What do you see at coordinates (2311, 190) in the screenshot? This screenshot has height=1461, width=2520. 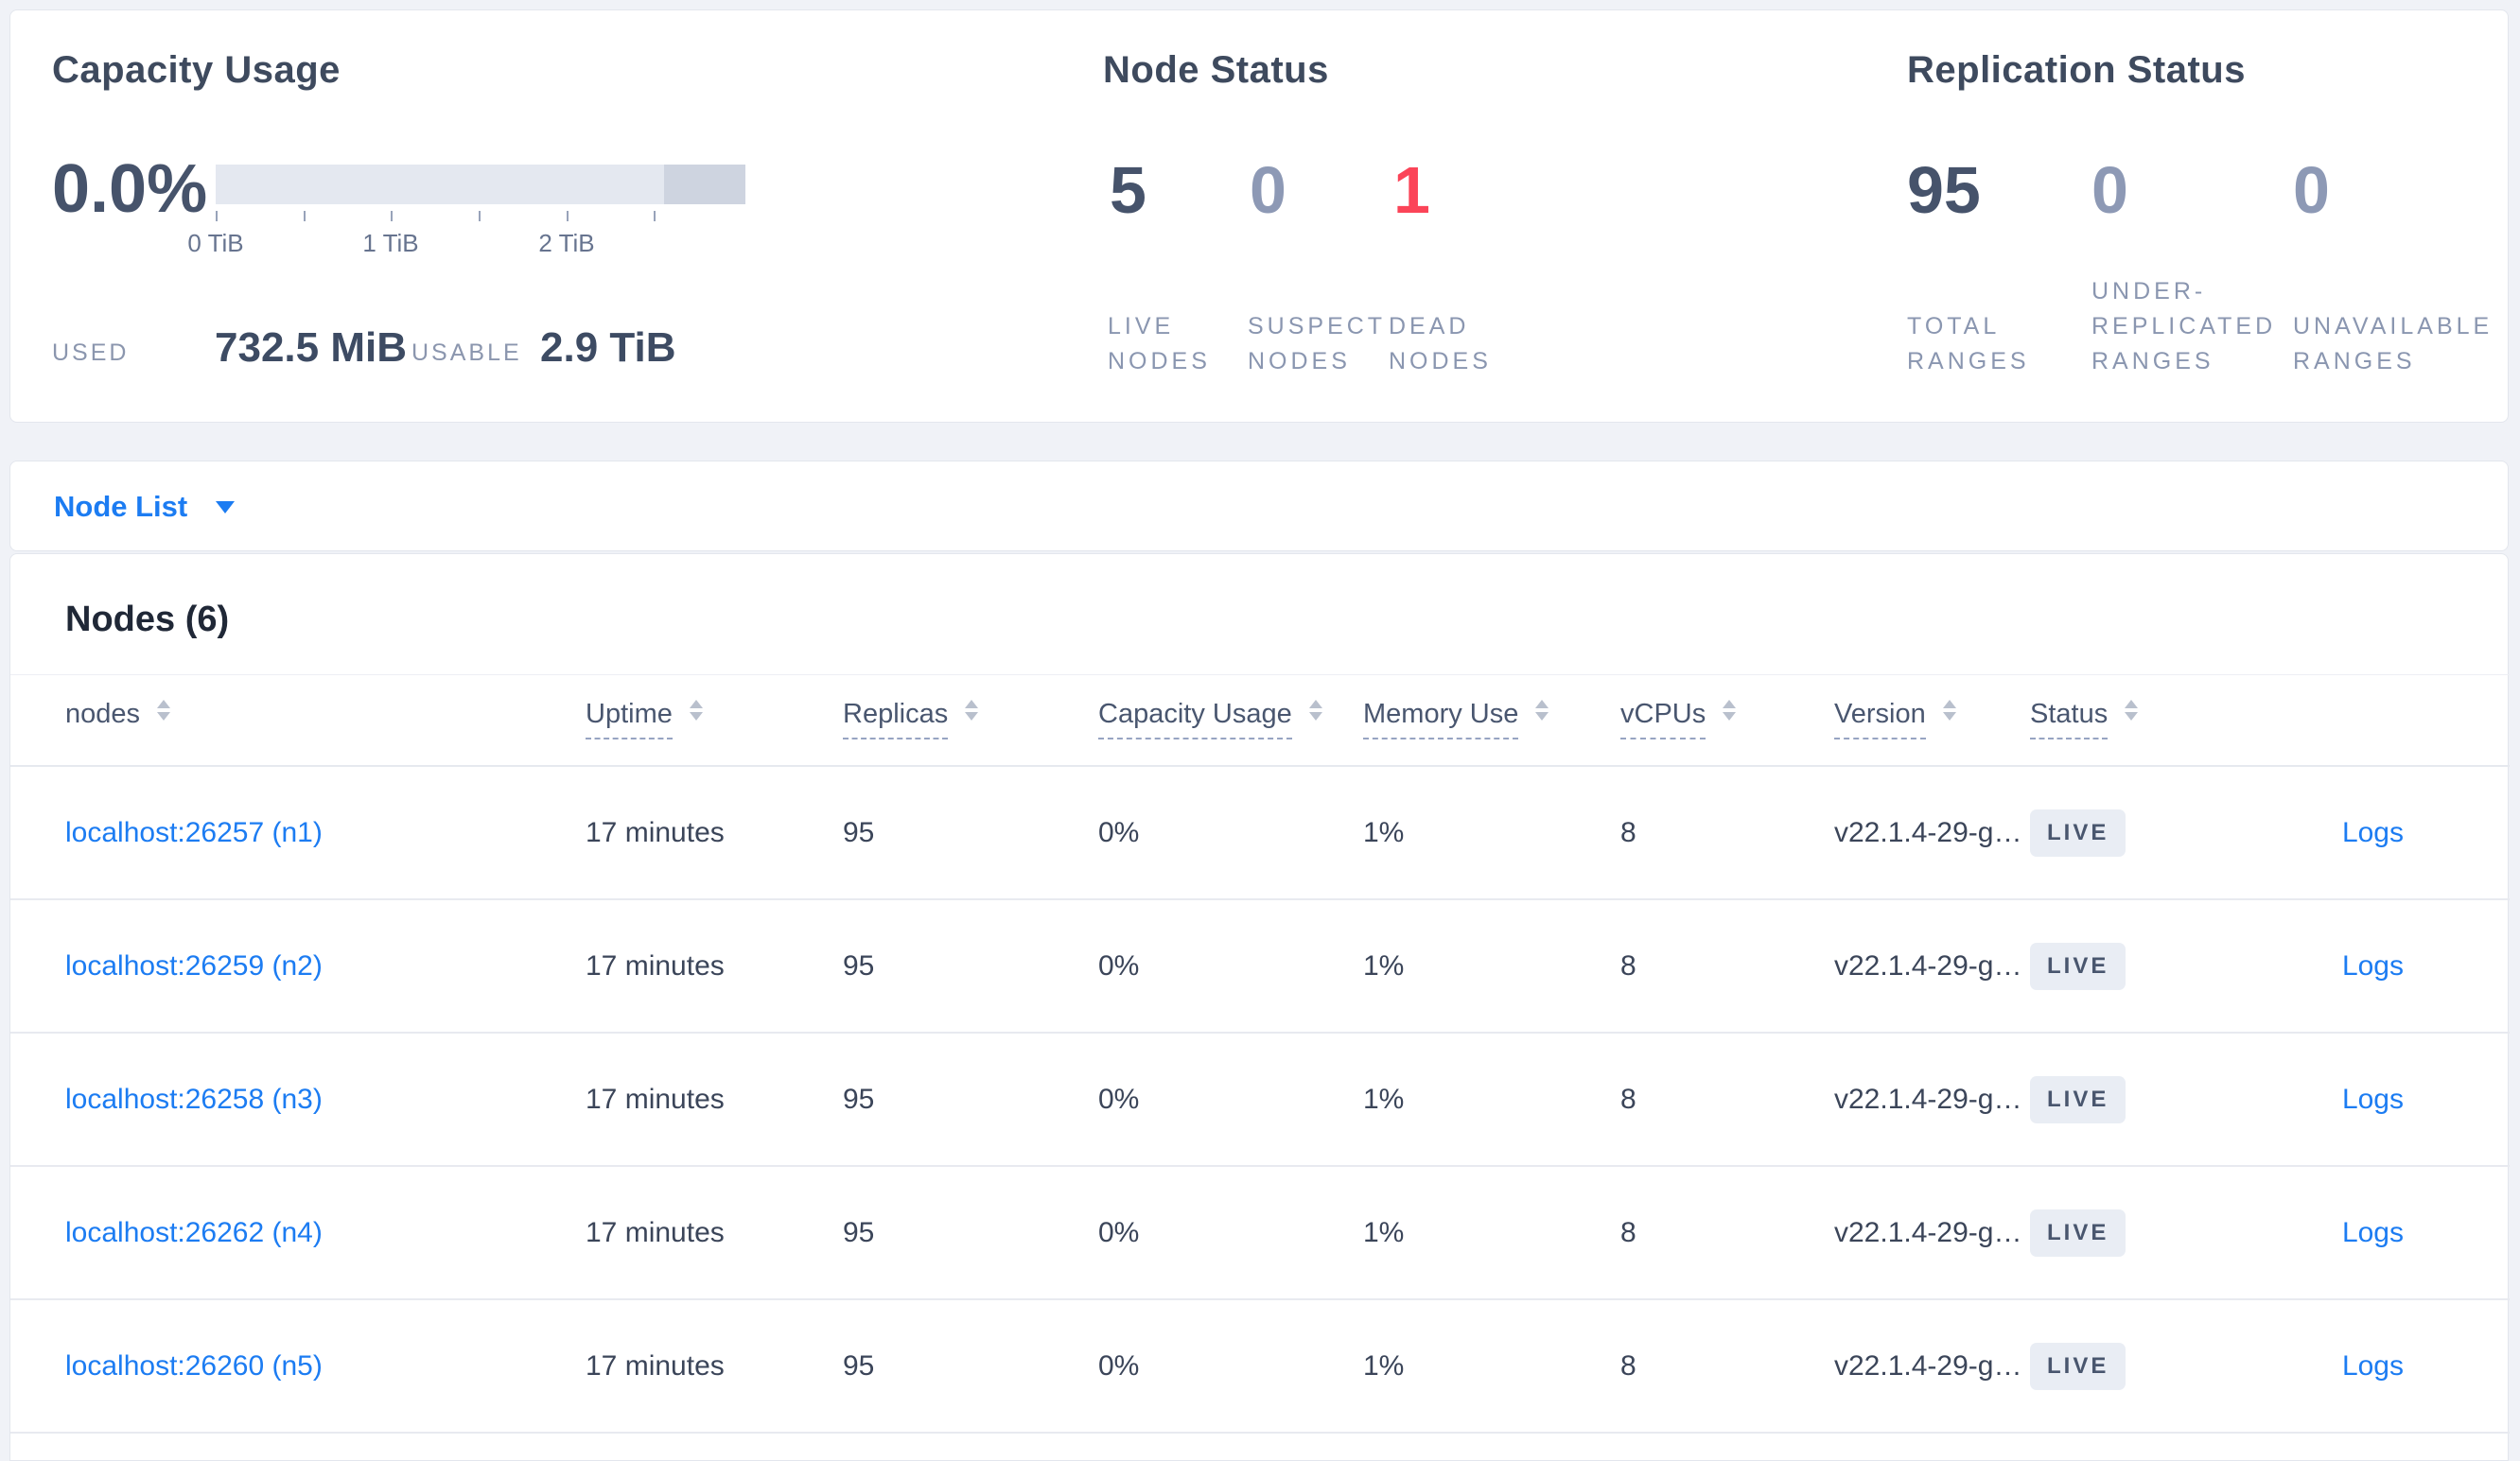 I see `unavailable-ranges-count: 0` at bounding box center [2311, 190].